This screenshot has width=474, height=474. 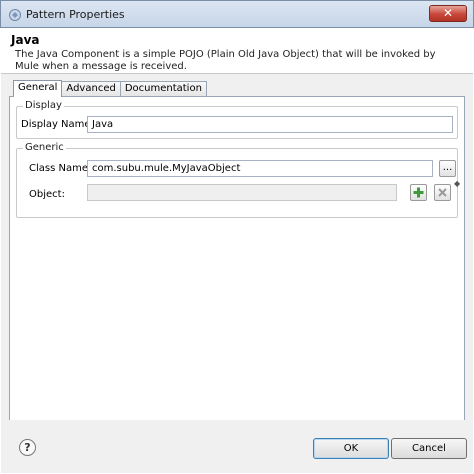 I want to click on cancel-button: Cancel, so click(x=429, y=448).